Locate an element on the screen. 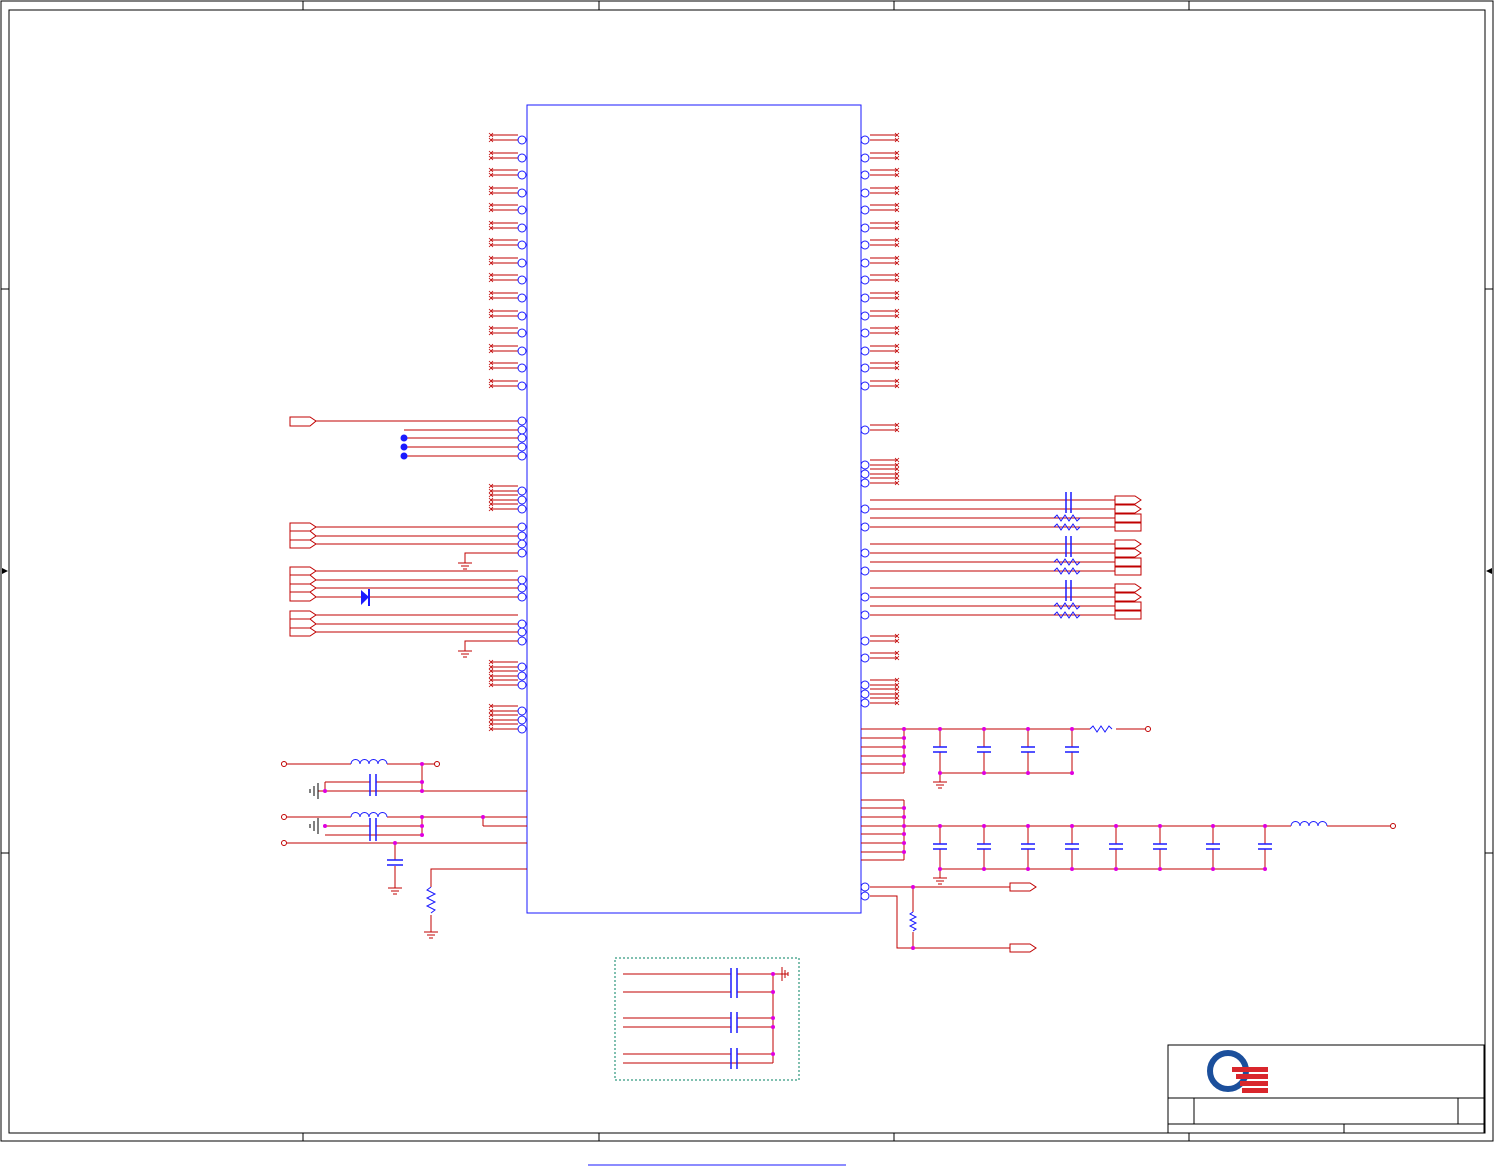 The height and width of the screenshot is (1171, 1494). left-pin-group is located at coordinates (507, 433).